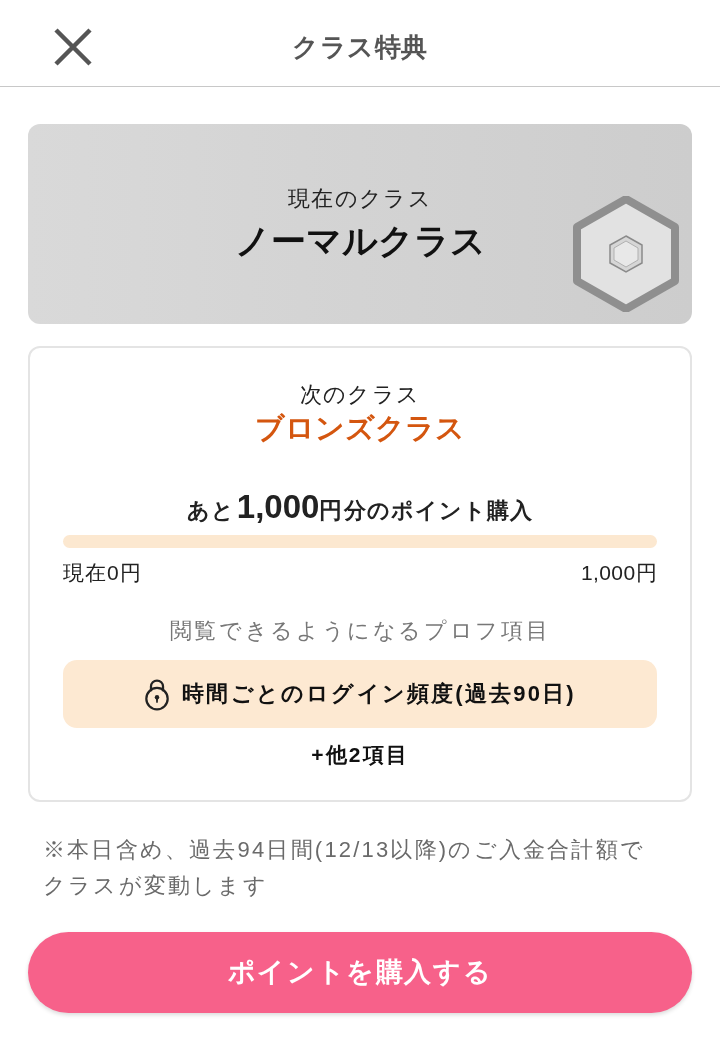 This screenshot has height=1045, width=720. I want to click on class-change-note: ※本日含め、過去94日間(12/13以降)のご入金合計額でクラスが変動します, so click(344, 868).